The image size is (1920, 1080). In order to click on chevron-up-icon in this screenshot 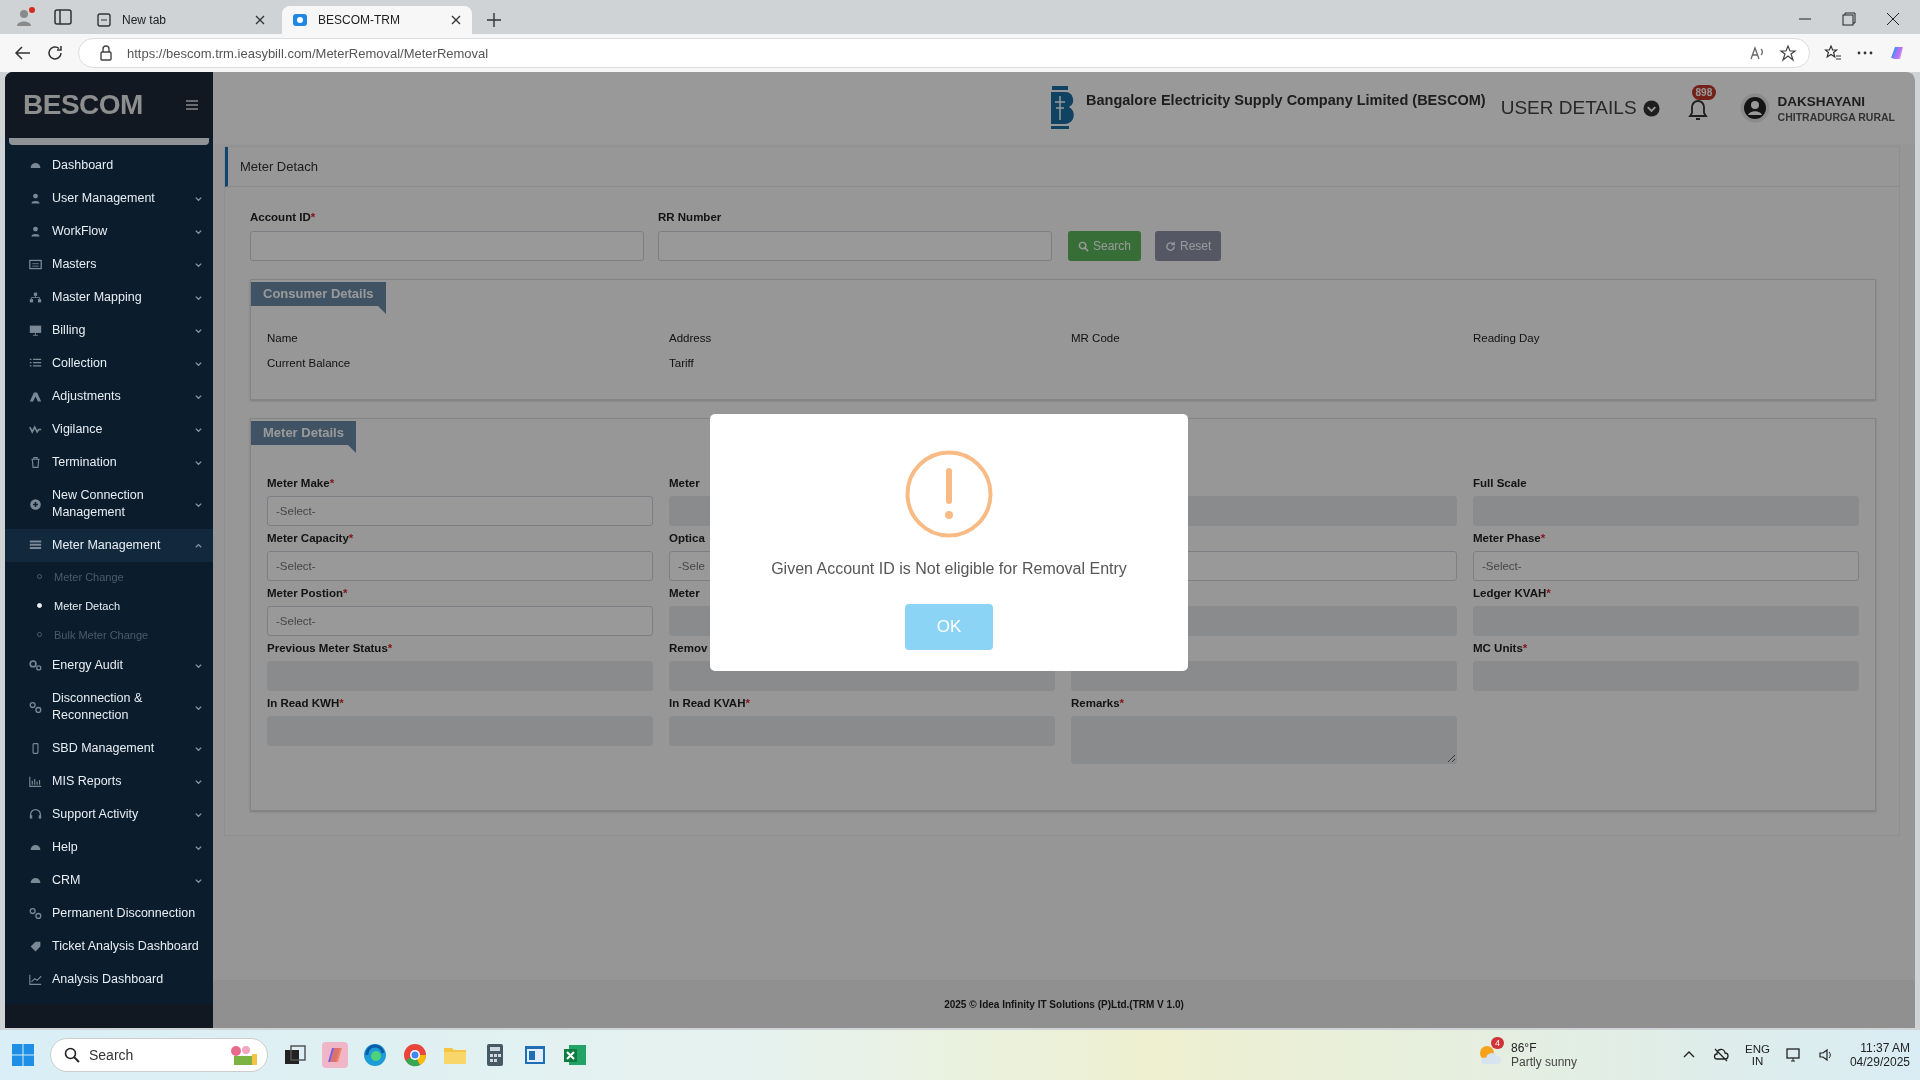, I will do `click(198, 545)`.